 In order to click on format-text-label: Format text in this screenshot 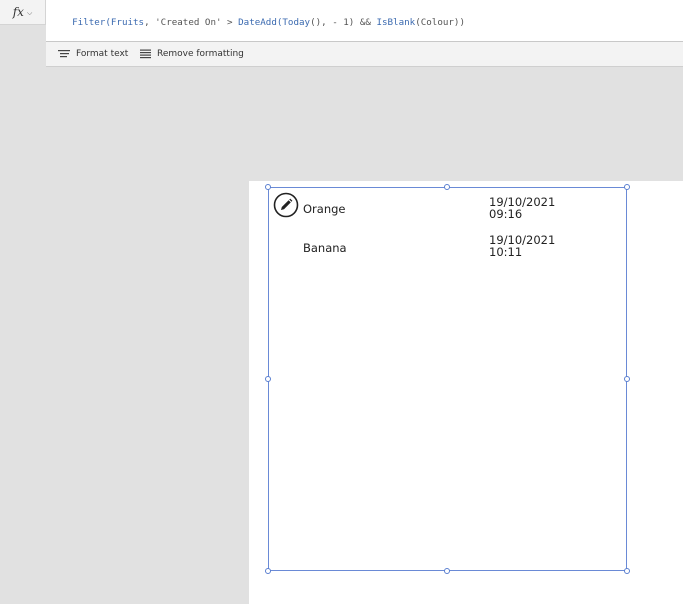, I will do `click(102, 54)`.